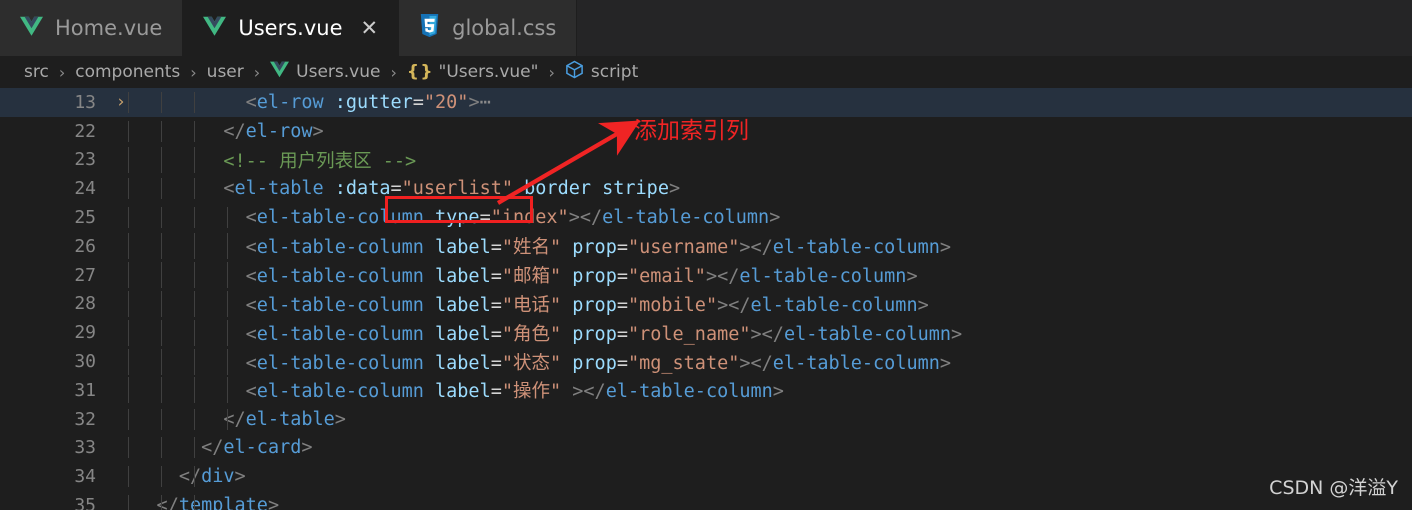 The width and height of the screenshot is (1412, 510). Describe the element at coordinates (85, 502) in the screenshot. I see `line-number: 35` at that location.